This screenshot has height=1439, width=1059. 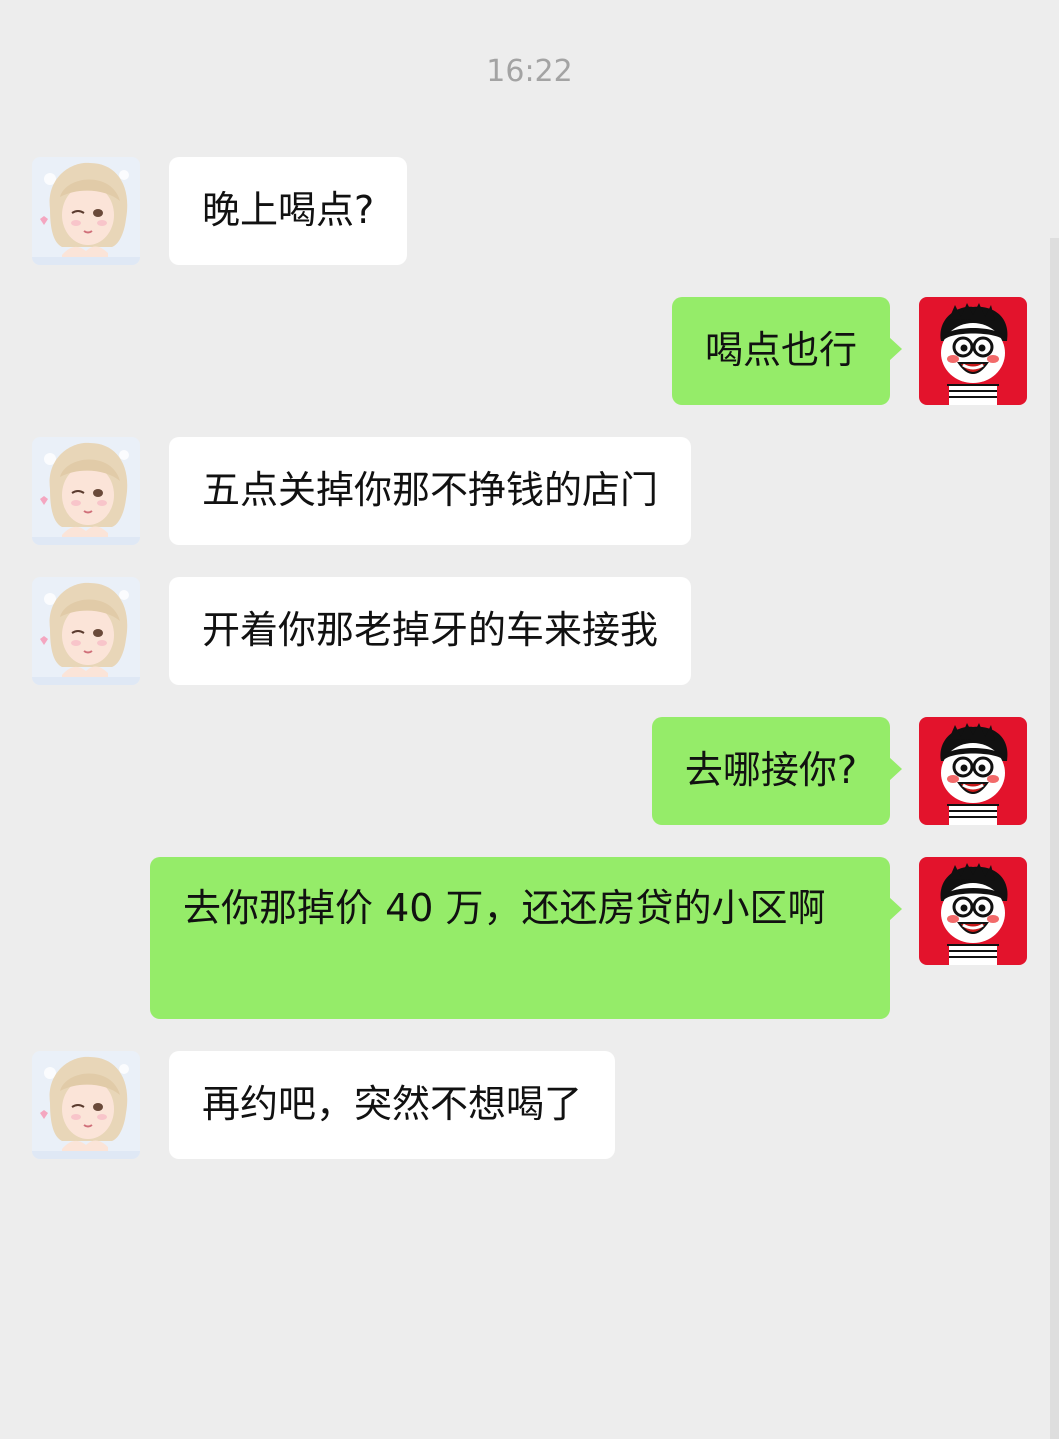 What do you see at coordinates (430, 631) in the screenshot?
I see `message-bubble-incoming: 开着你那老掉牙的车来接我` at bounding box center [430, 631].